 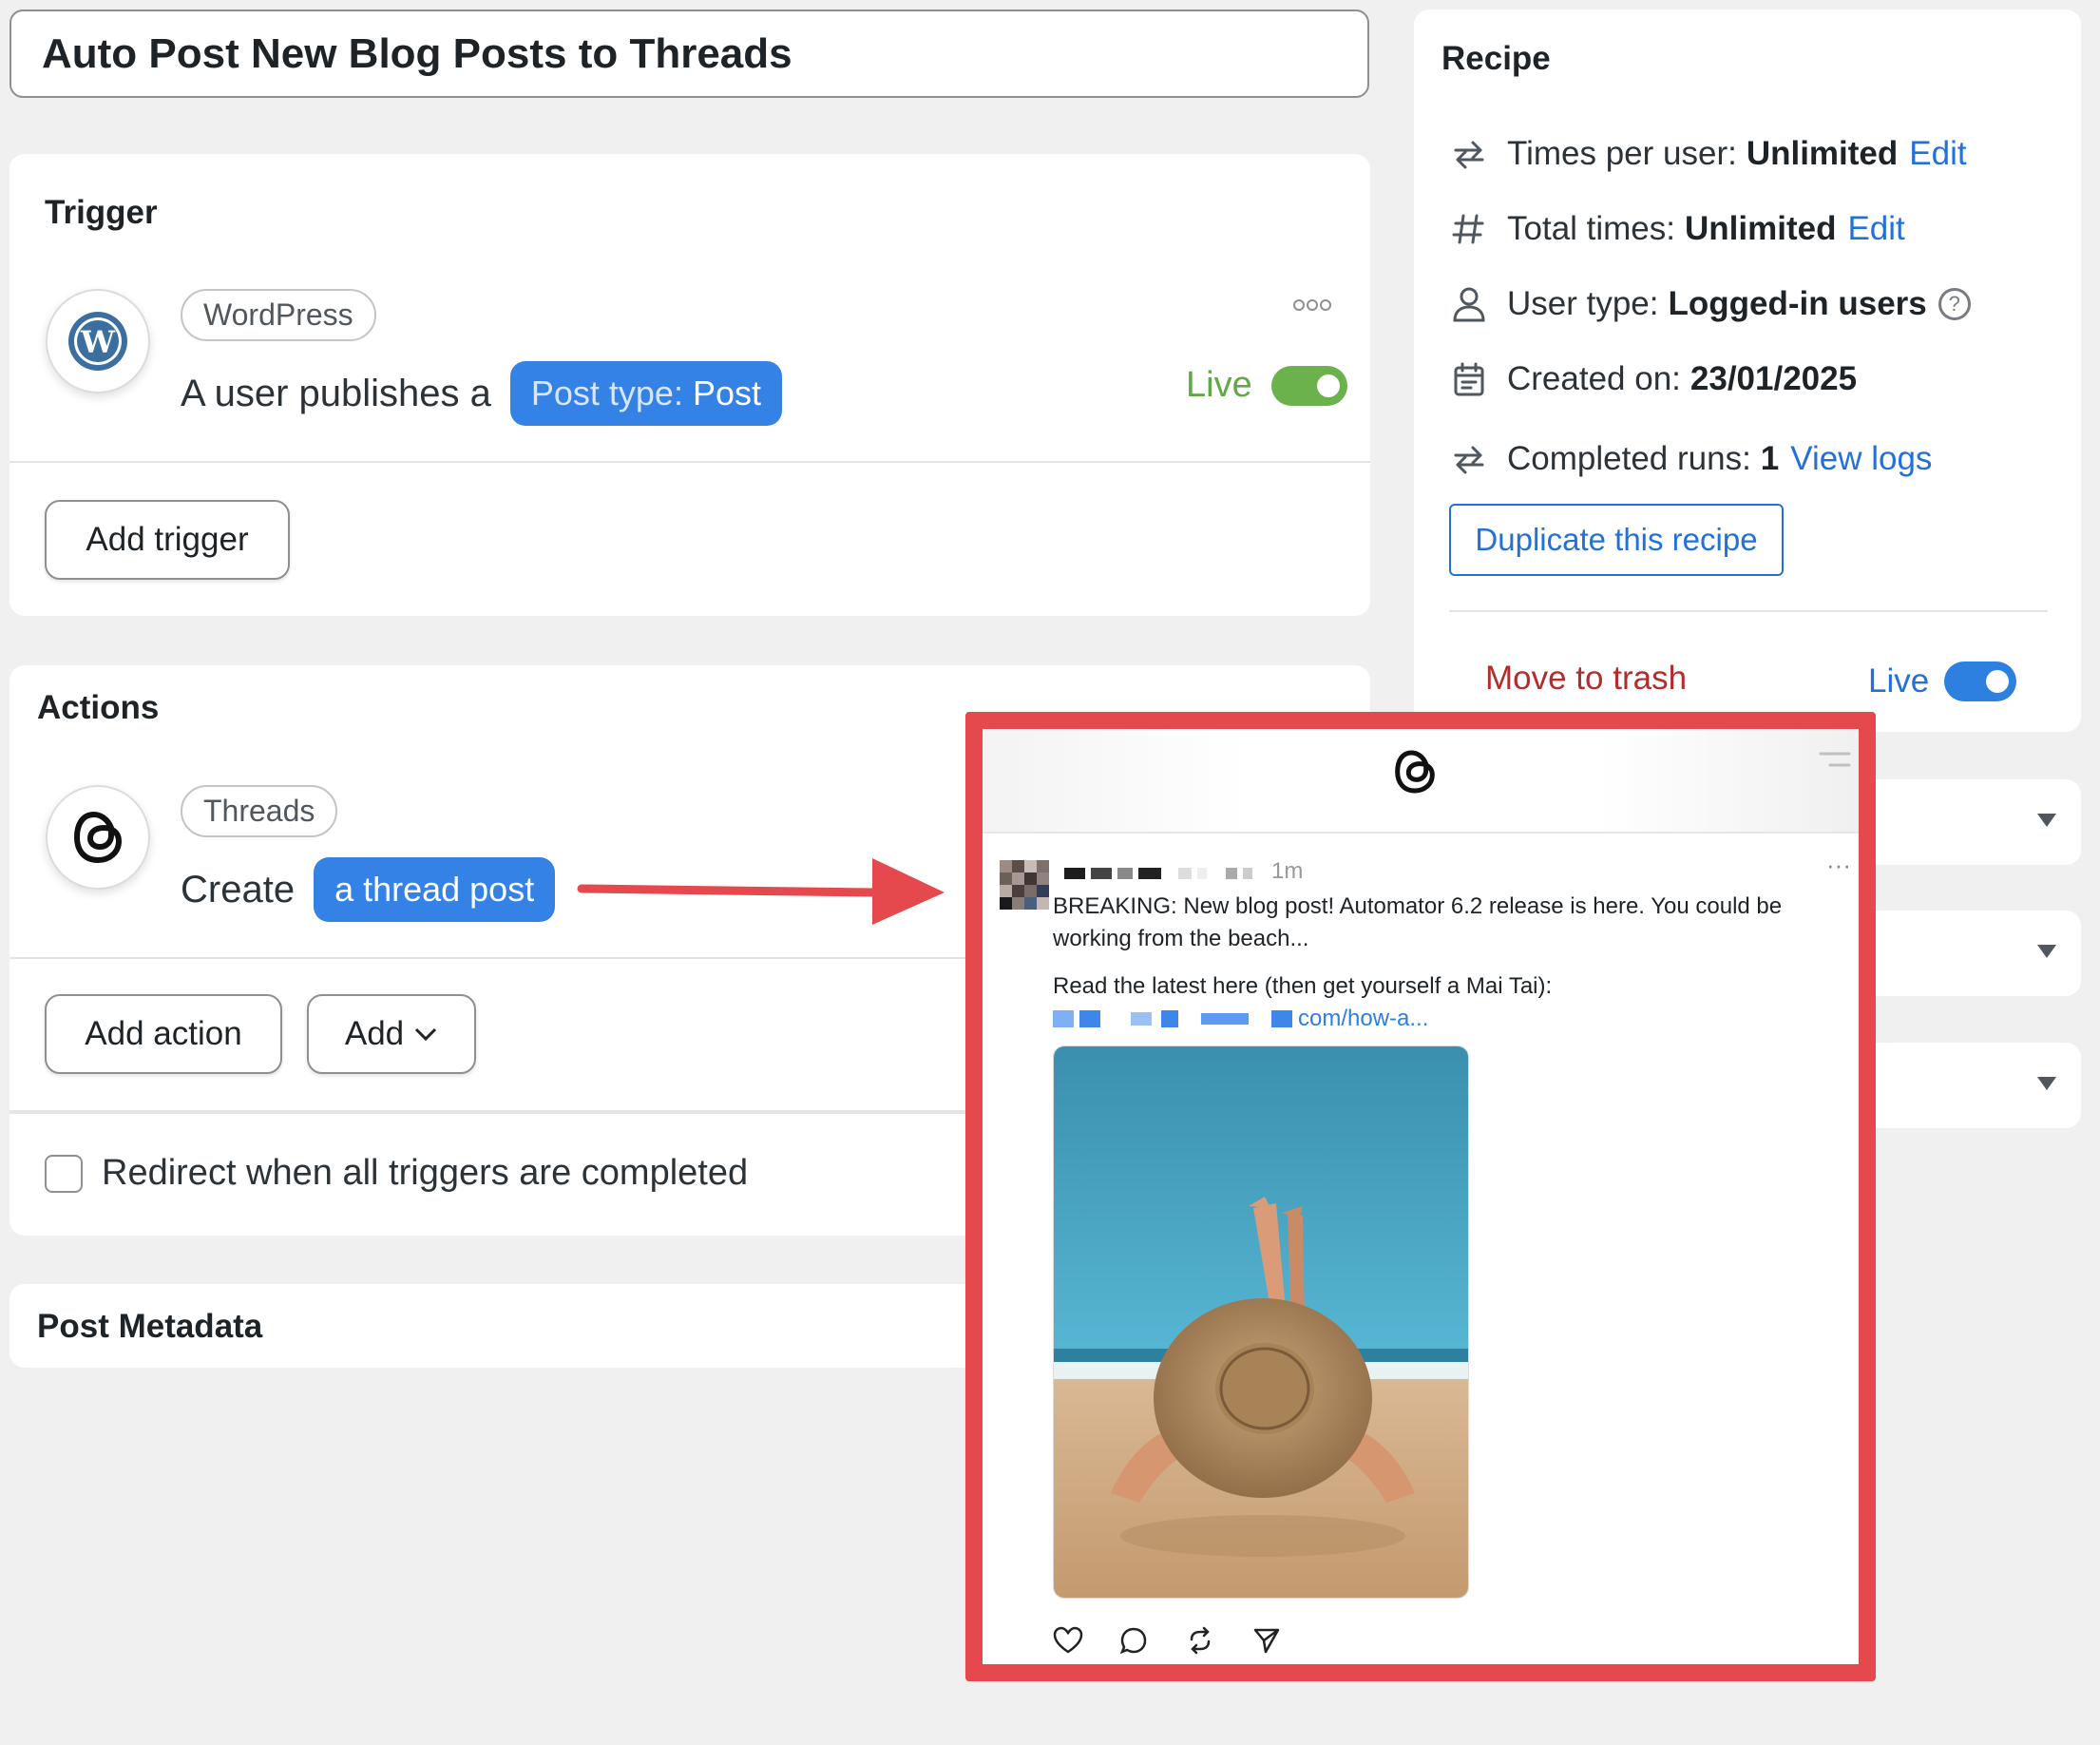 What do you see at coordinates (1942, 681) in the screenshot?
I see `recipe-status: Live` at bounding box center [1942, 681].